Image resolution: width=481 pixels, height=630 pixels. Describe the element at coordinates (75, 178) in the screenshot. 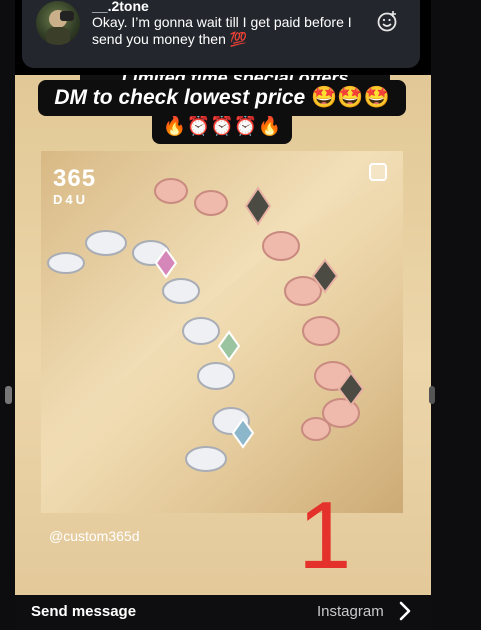

I see `brand-logo-number: 365` at that location.